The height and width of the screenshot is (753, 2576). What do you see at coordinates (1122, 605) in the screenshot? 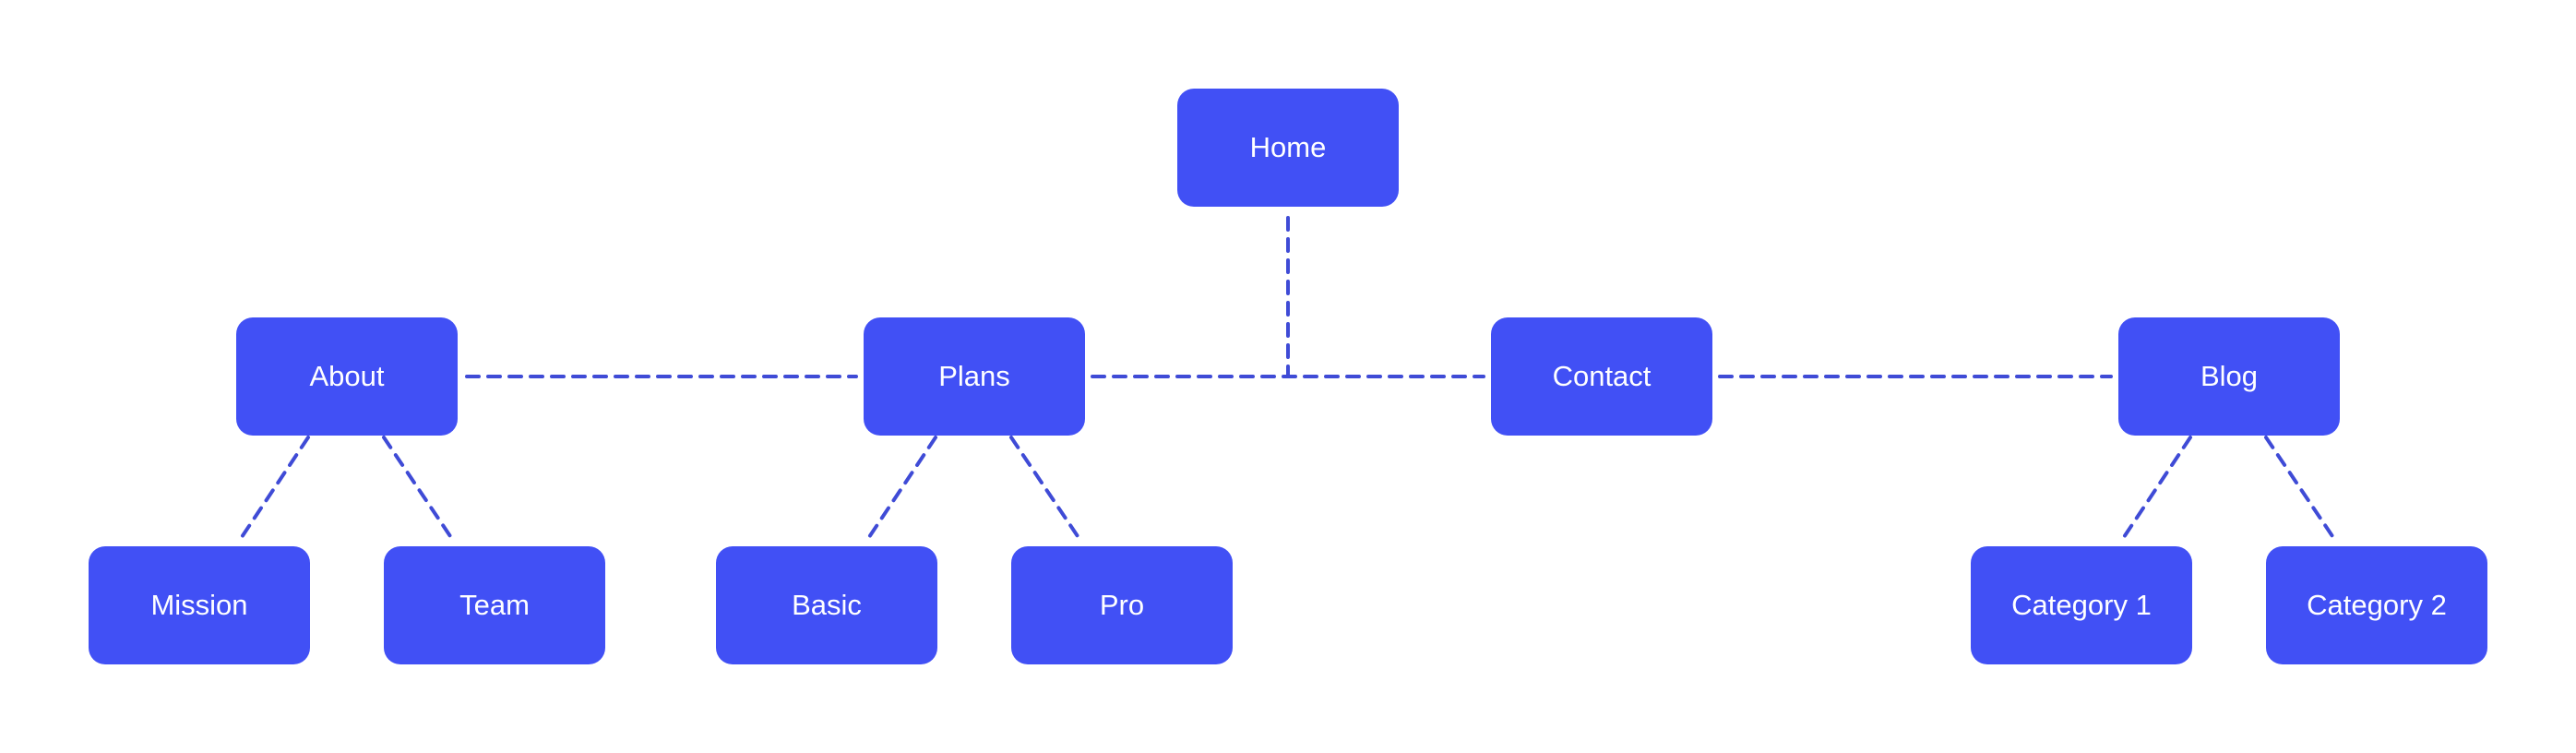
I see `node-pro: Pro` at bounding box center [1122, 605].